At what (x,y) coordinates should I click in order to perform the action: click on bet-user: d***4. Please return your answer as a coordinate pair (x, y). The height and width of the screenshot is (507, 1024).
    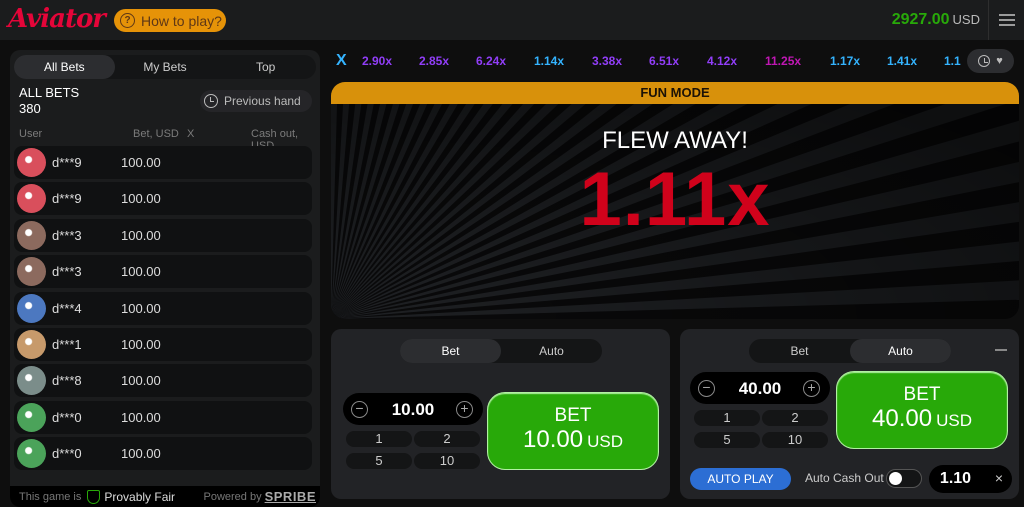
    Looking at the image, I should click on (67, 308).